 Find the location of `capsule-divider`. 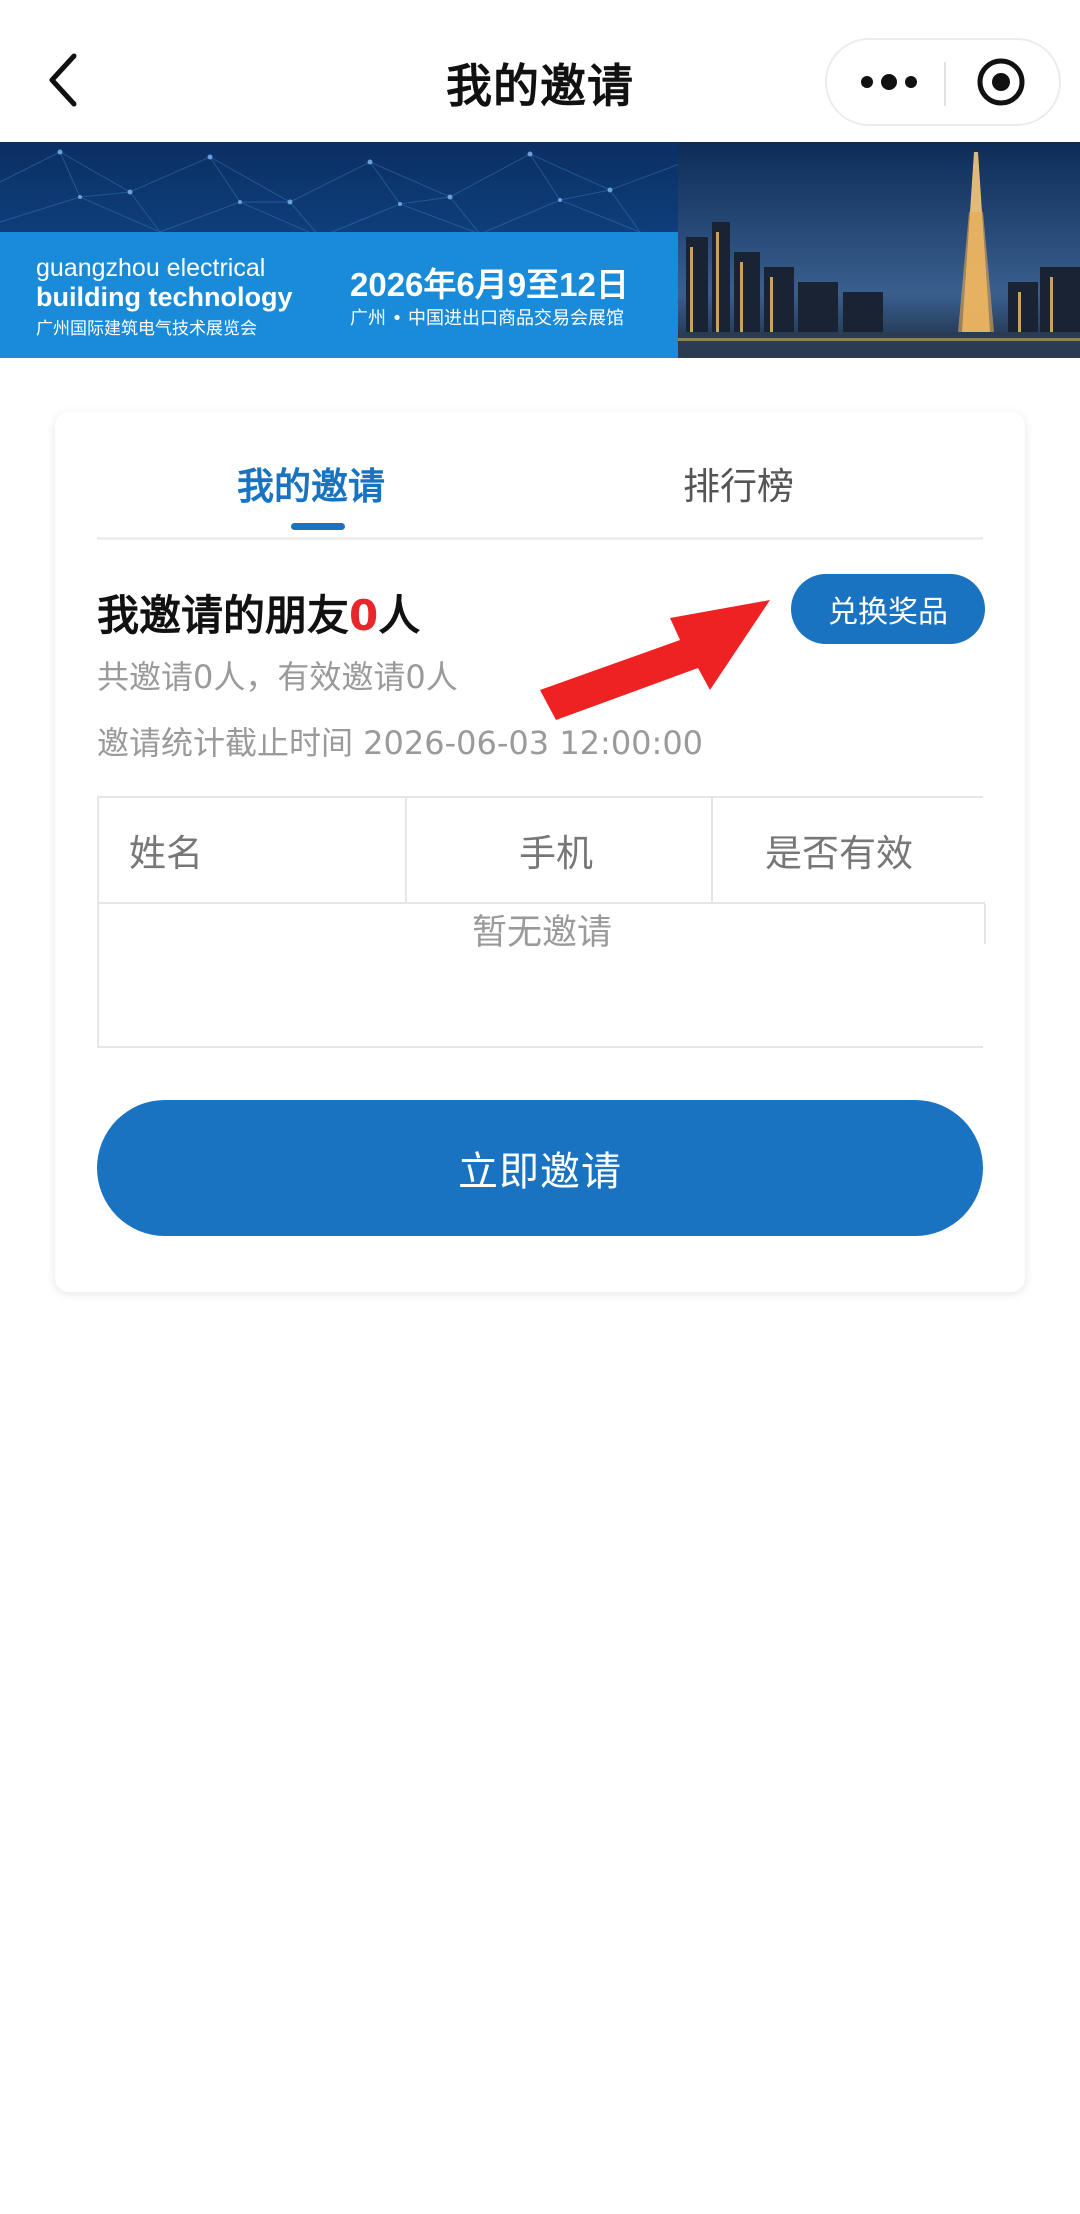

capsule-divider is located at coordinates (945, 84).